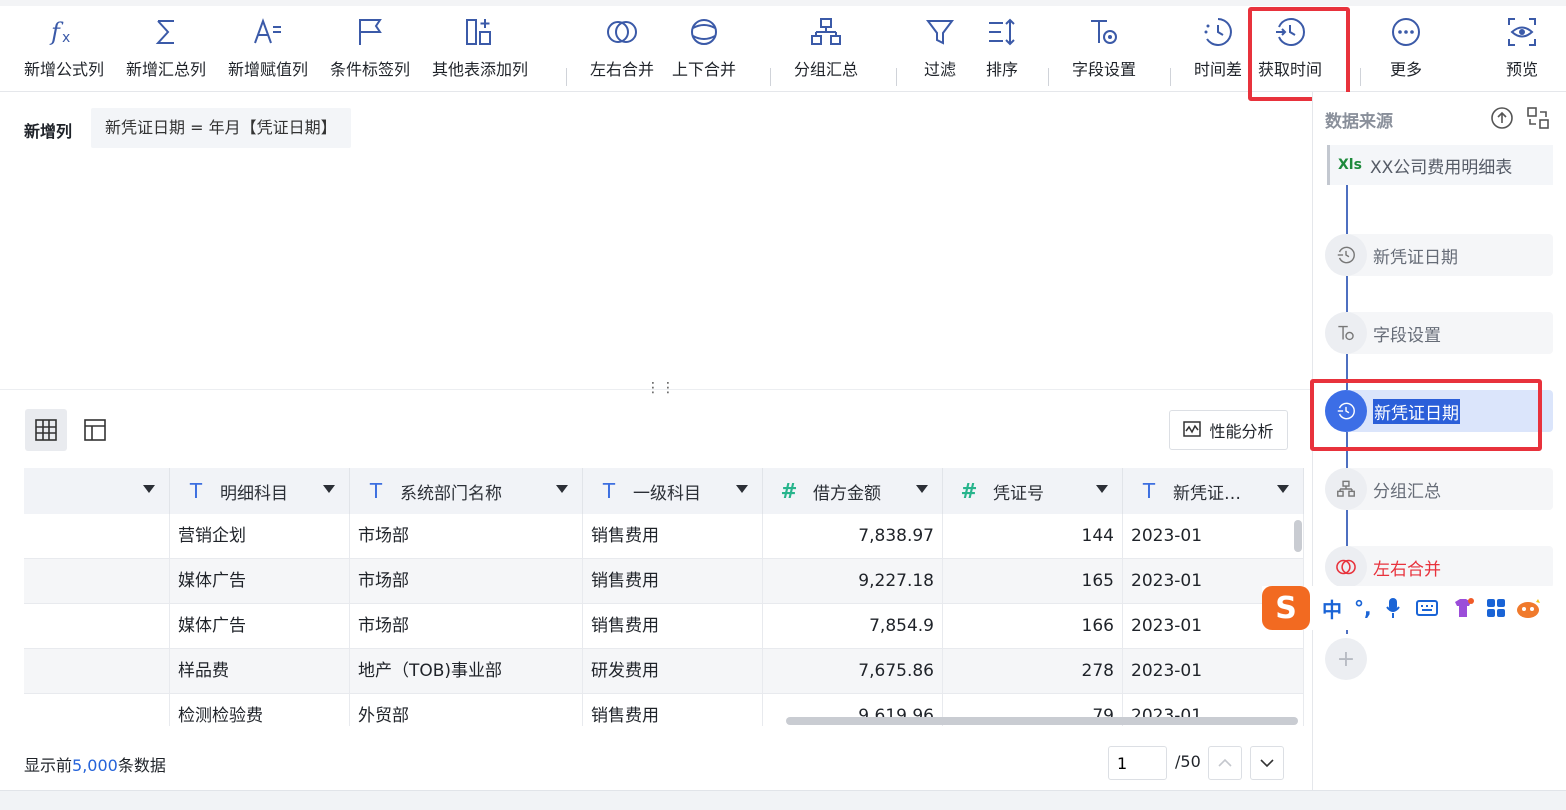  What do you see at coordinates (704, 32) in the screenshot?
I see `merge-vertical-icon` at bounding box center [704, 32].